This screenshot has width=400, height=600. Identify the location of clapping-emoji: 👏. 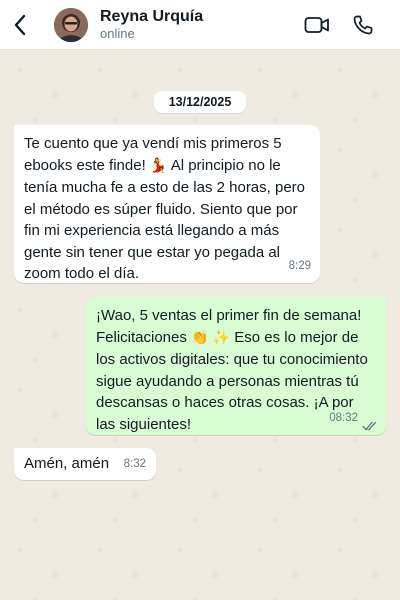
(200, 337).